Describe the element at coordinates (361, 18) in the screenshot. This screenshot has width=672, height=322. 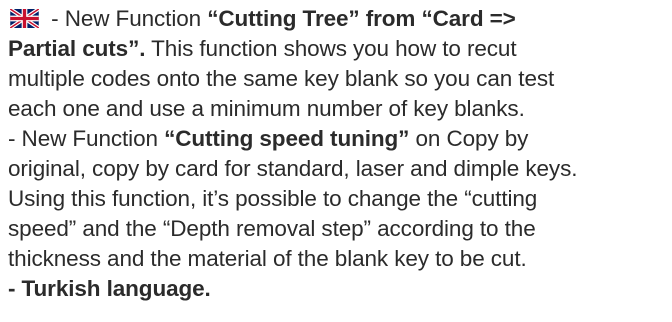
I see `function-name-cutting-tree: “Cutting Tree” from “Card =>` at that location.